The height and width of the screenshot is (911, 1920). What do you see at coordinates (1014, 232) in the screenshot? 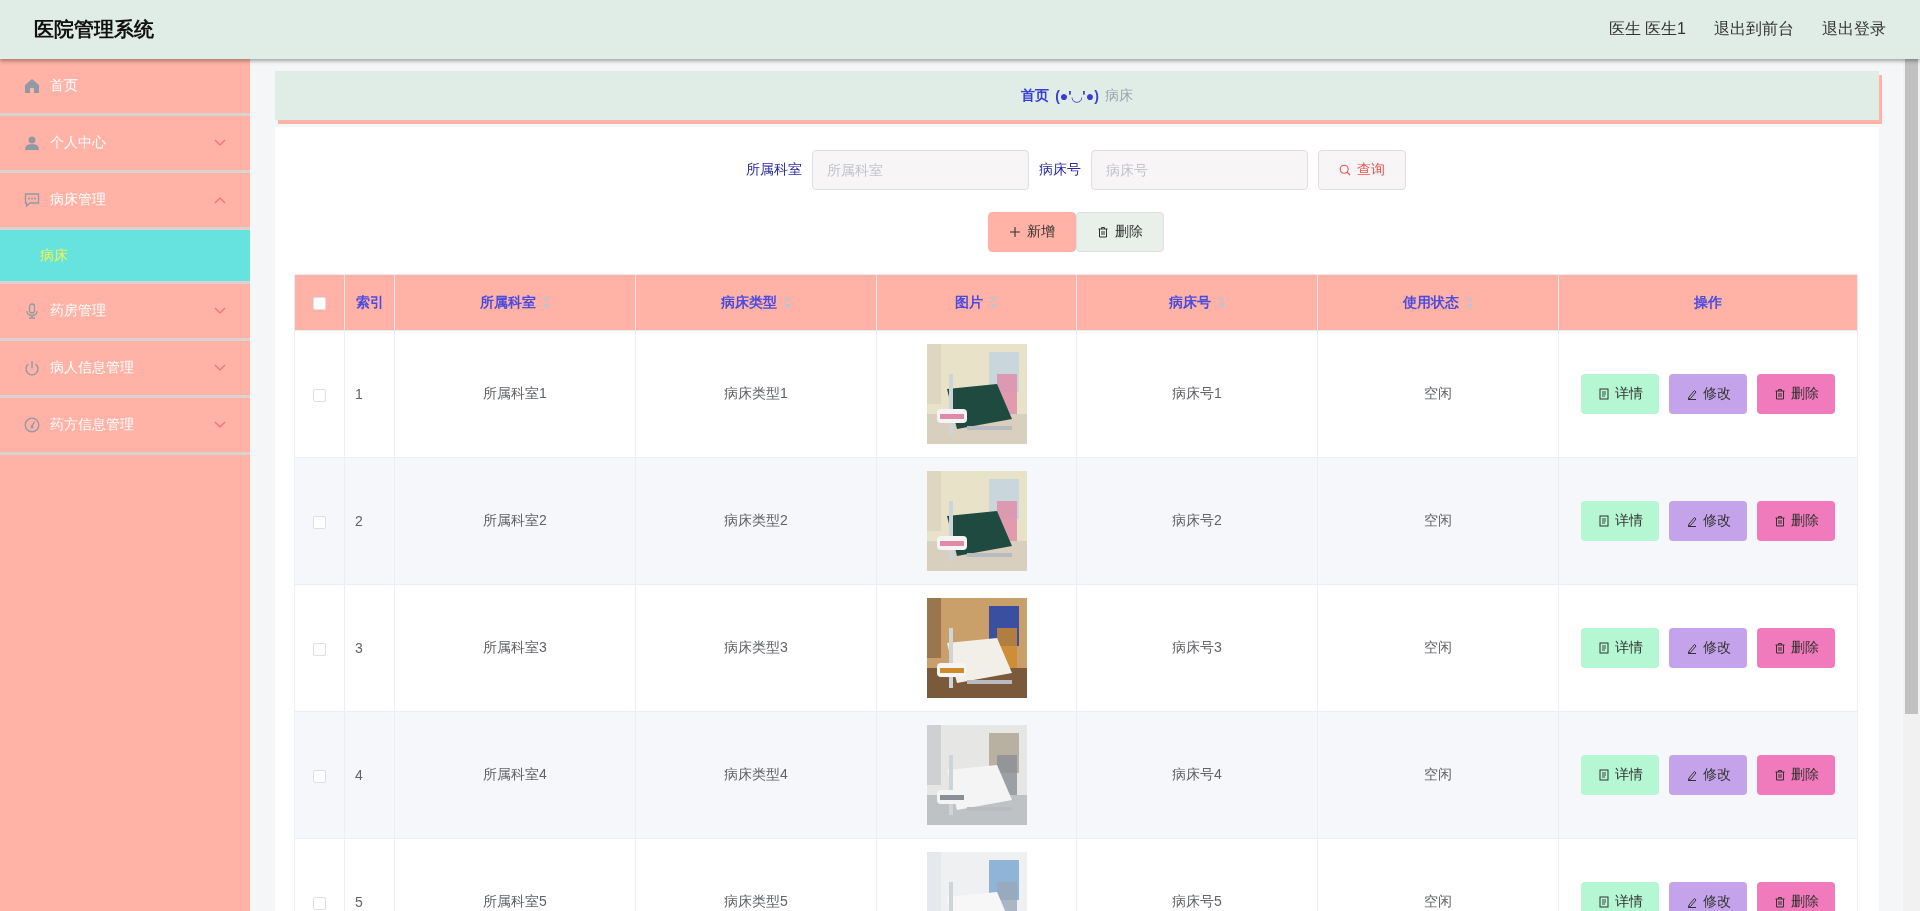
I see `plus-icon` at bounding box center [1014, 232].